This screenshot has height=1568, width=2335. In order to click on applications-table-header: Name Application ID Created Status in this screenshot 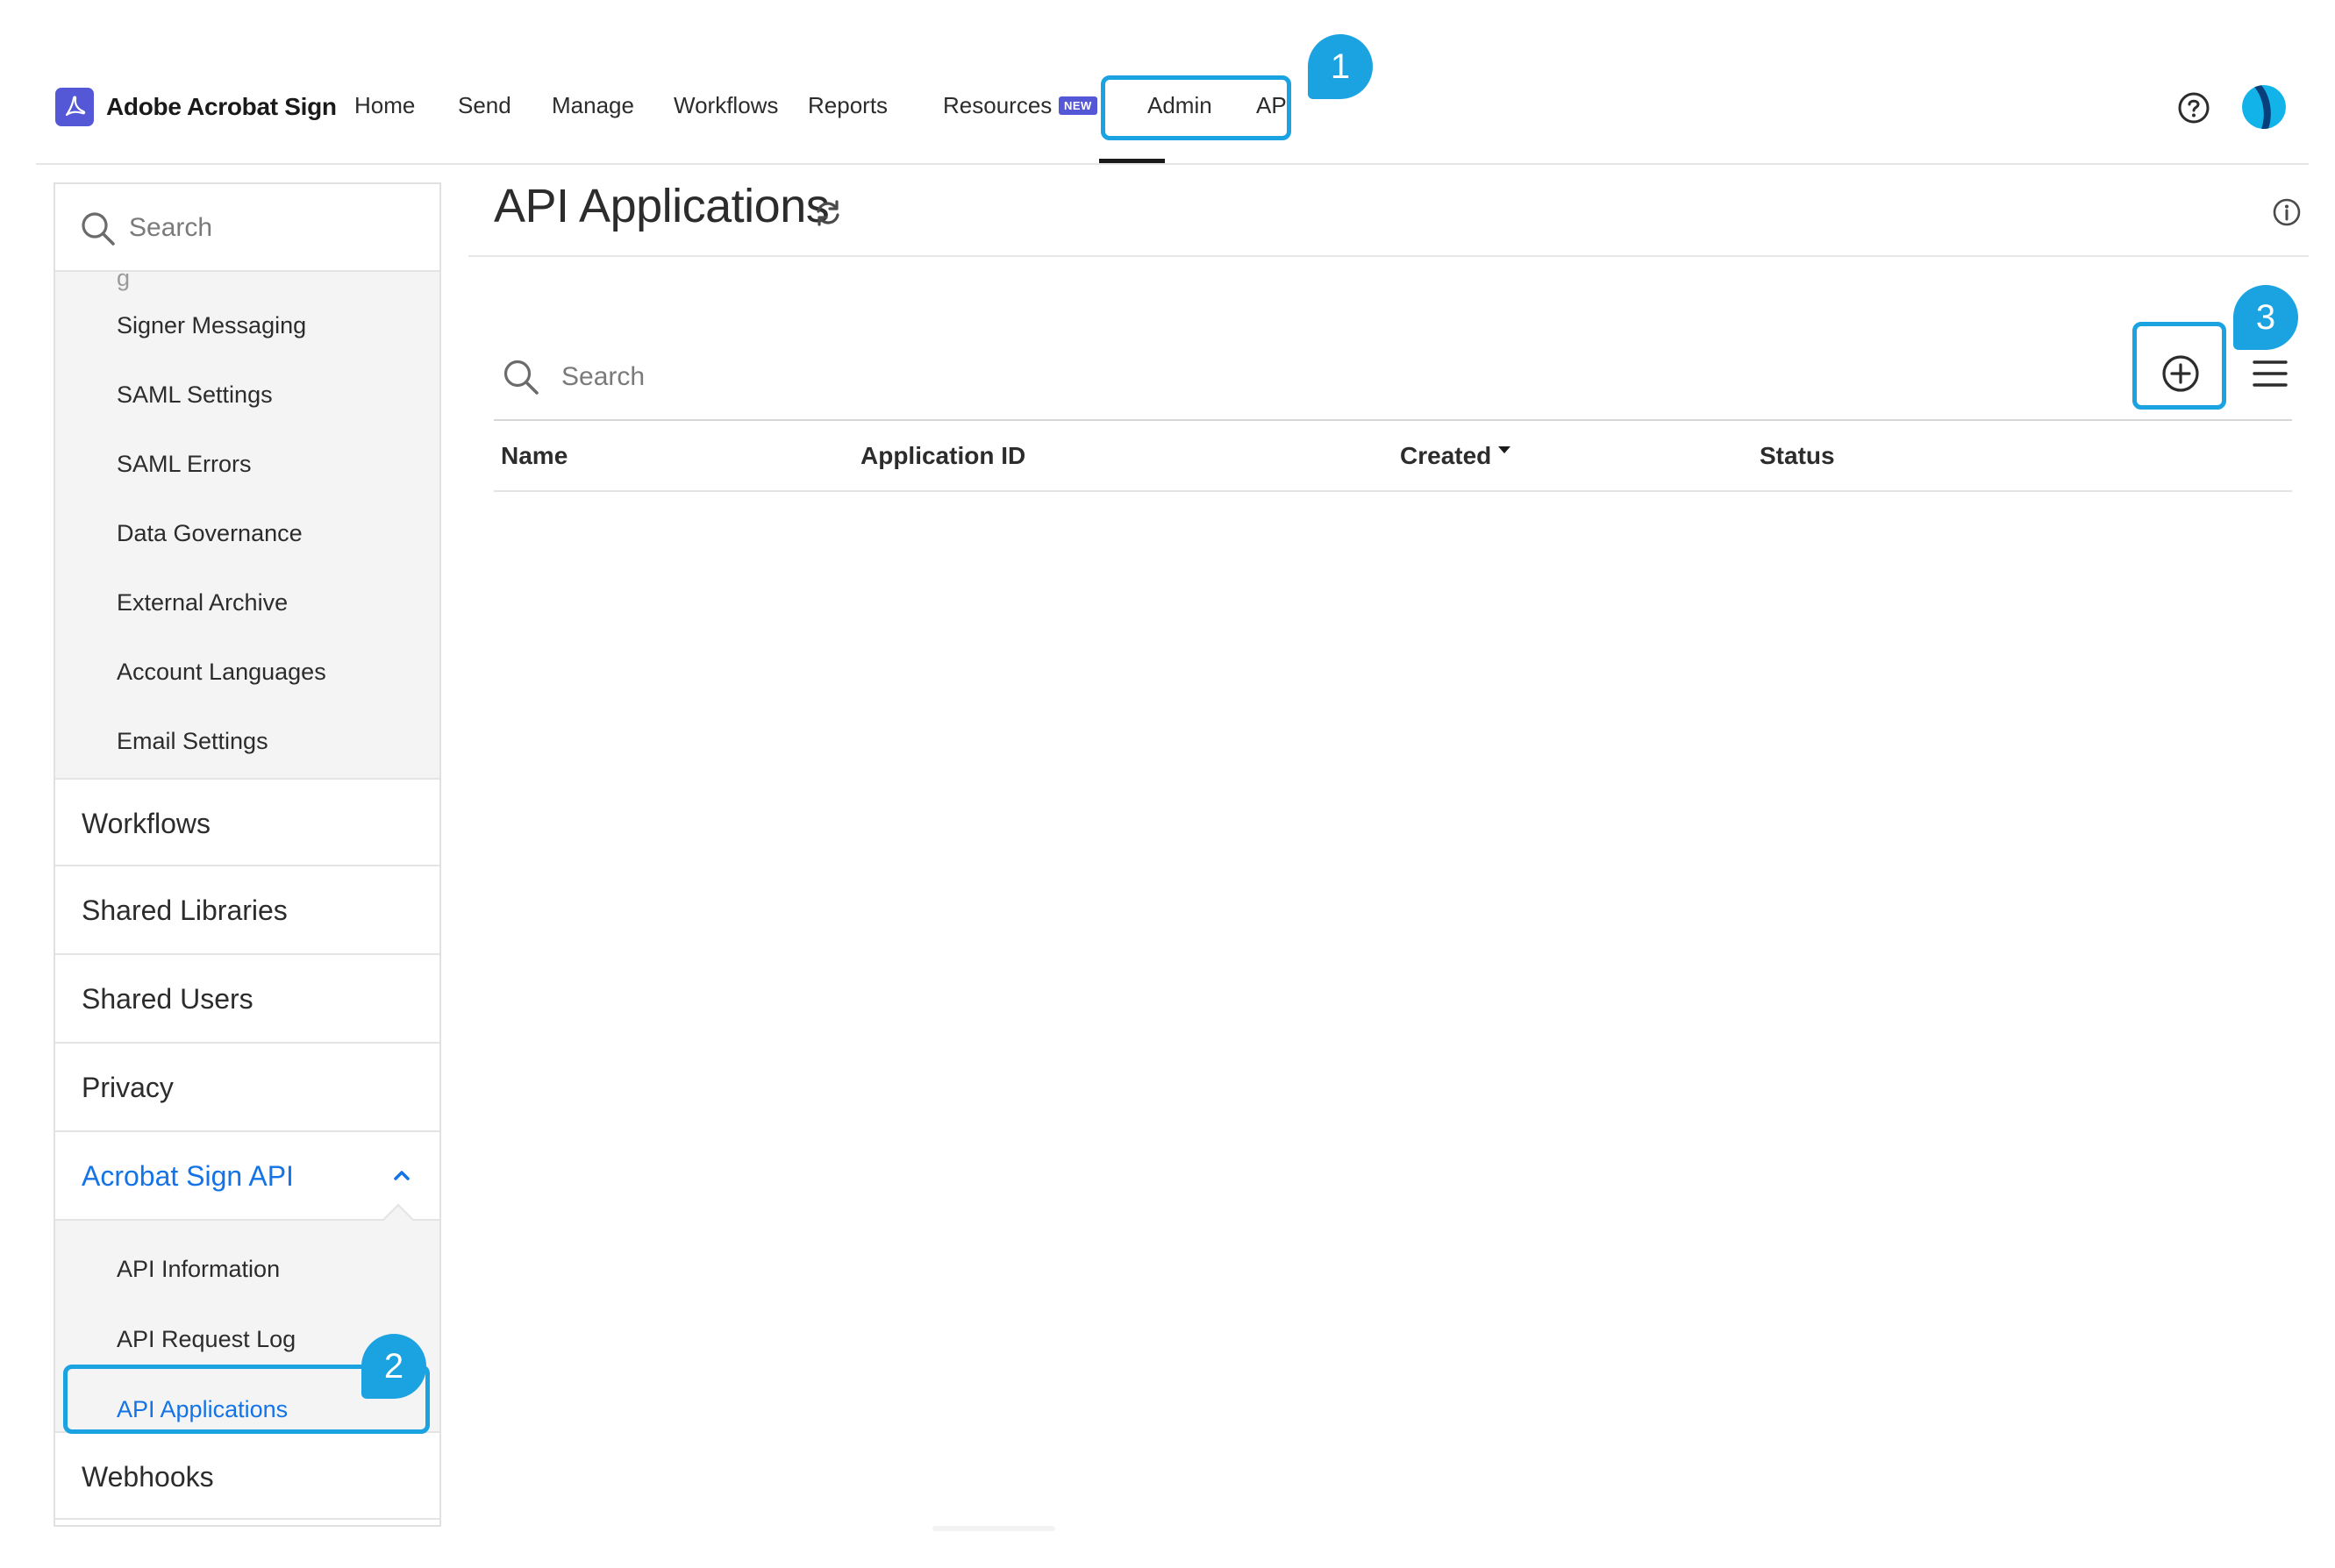, I will do `click(1393, 456)`.